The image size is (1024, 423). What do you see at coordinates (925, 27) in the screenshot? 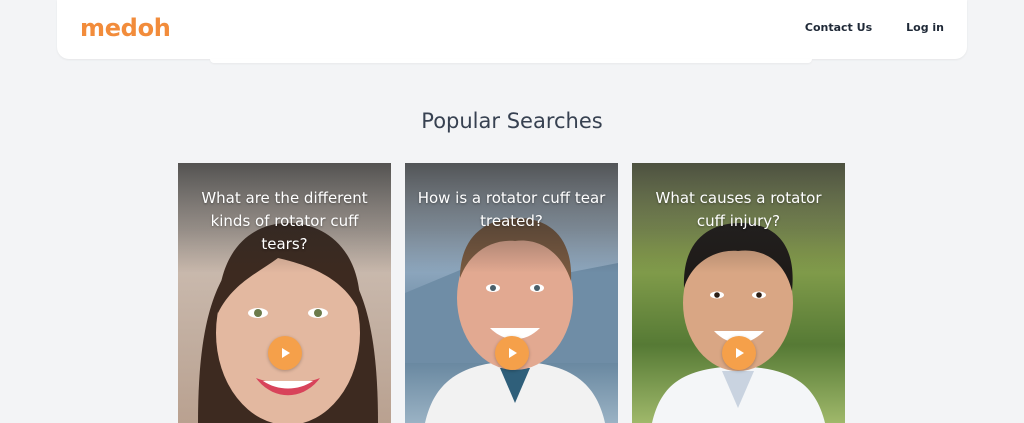
I see `log-in-link: Log in` at bounding box center [925, 27].